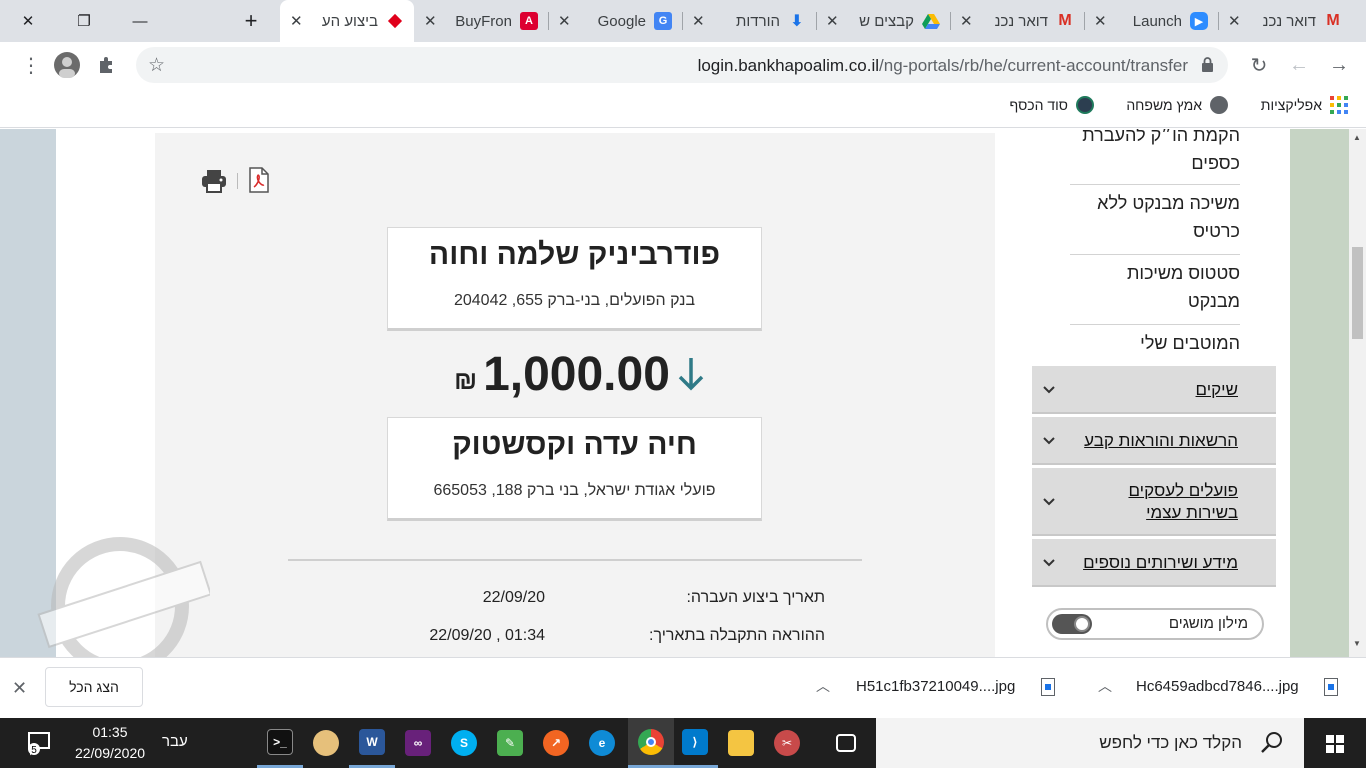 This screenshot has width=1366, height=768. I want to click on tool-icon: ✎, so click(510, 743).